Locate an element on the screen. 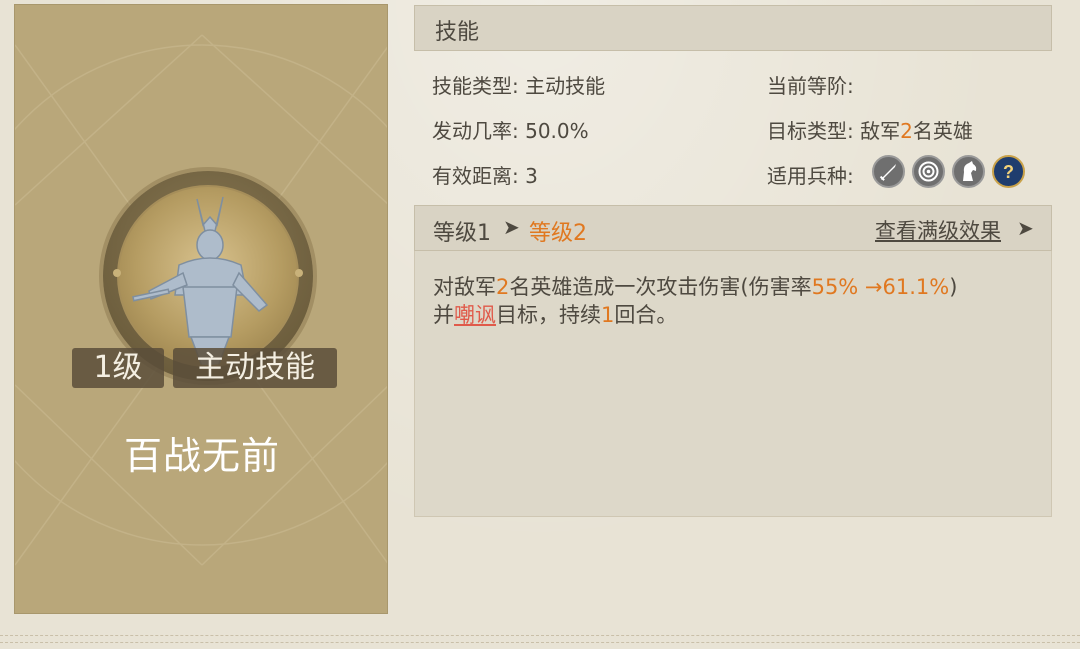 This screenshot has width=1080, height=649. target-type-count: 2 is located at coordinates (906, 131).